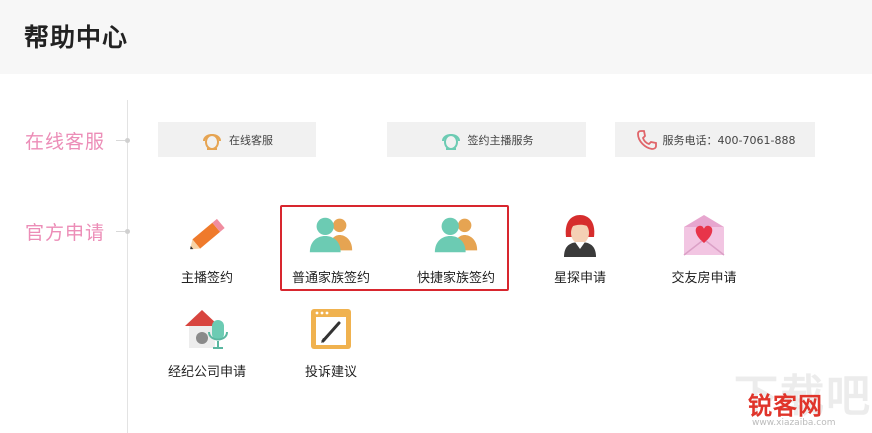 The image size is (872, 433). Describe the element at coordinates (76, 37) in the screenshot. I see `page-title: 帮助中心` at that location.